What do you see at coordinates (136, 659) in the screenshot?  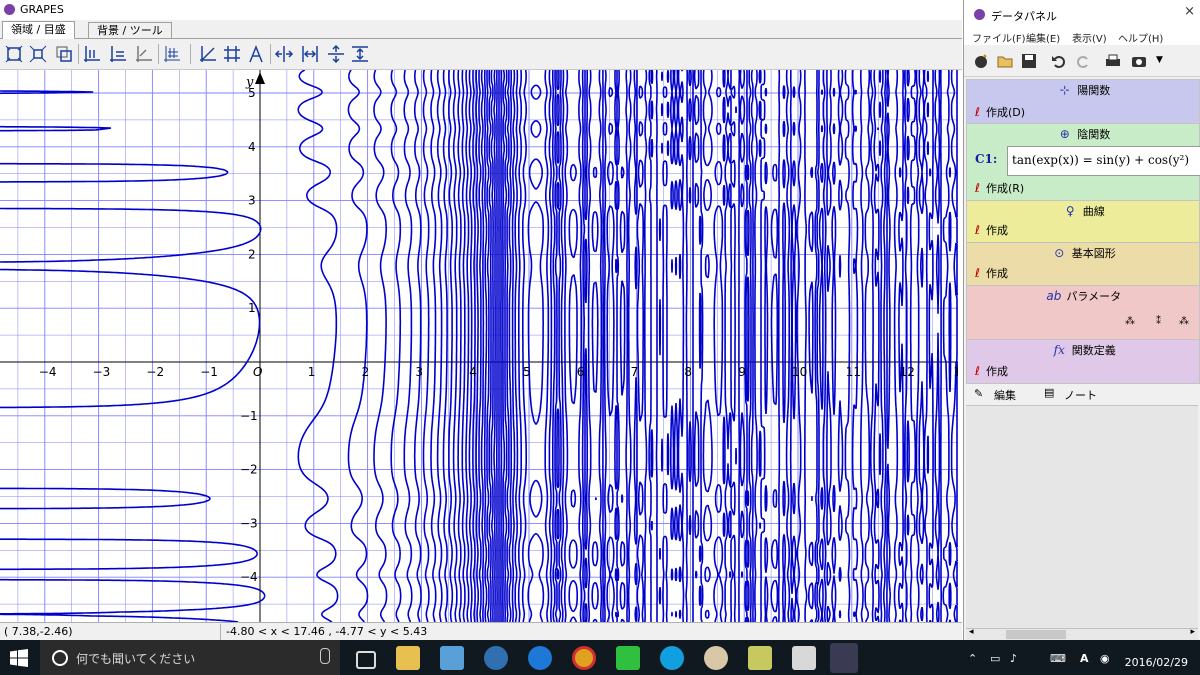 I see `search-placeholder: 何でも聞いてください` at bounding box center [136, 659].